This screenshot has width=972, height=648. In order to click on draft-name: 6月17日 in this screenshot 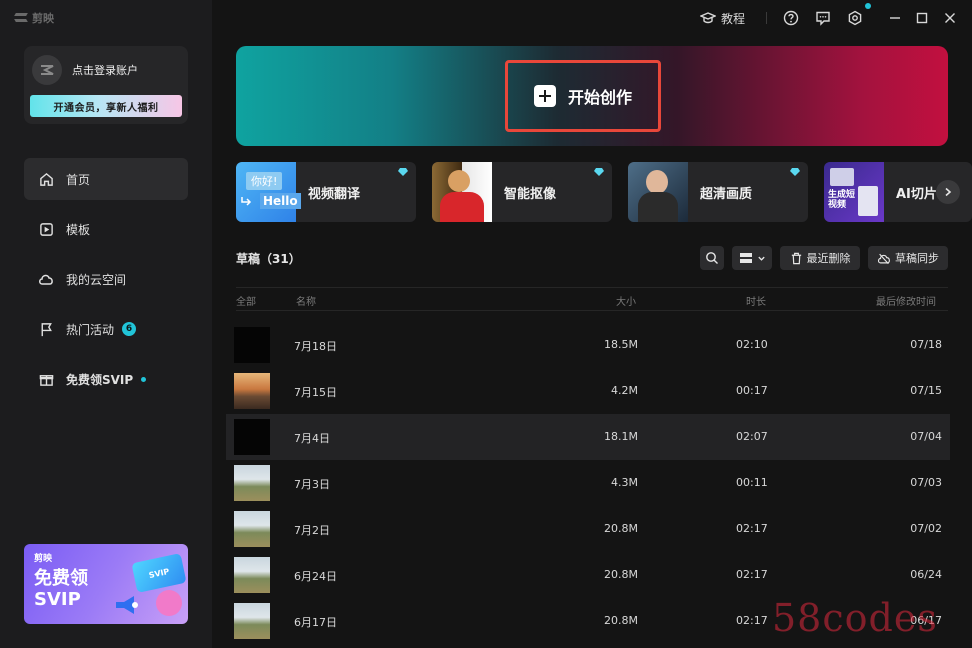, I will do `click(315, 622)`.